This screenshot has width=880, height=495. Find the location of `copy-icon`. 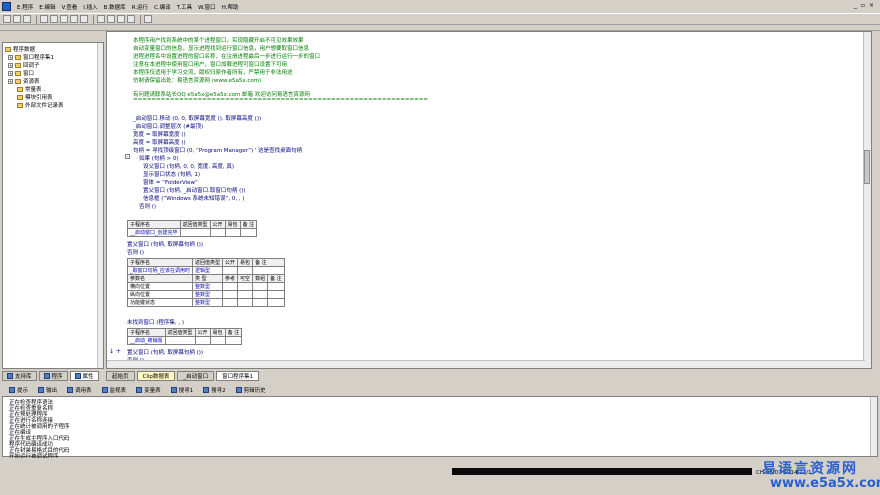

copy-icon is located at coordinates (54, 19).